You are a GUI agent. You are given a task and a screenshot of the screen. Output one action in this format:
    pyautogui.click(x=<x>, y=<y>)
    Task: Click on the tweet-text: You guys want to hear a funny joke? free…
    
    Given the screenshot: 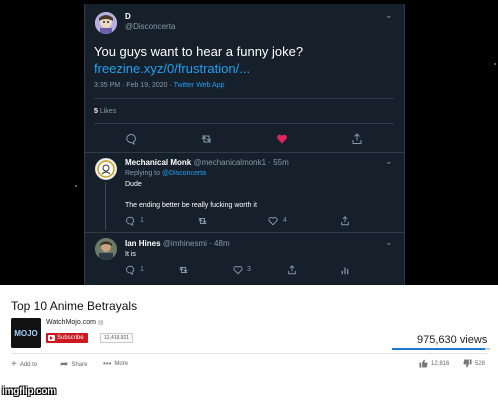 What is the action you would take?
    pyautogui.click(x=244, y=60)
    